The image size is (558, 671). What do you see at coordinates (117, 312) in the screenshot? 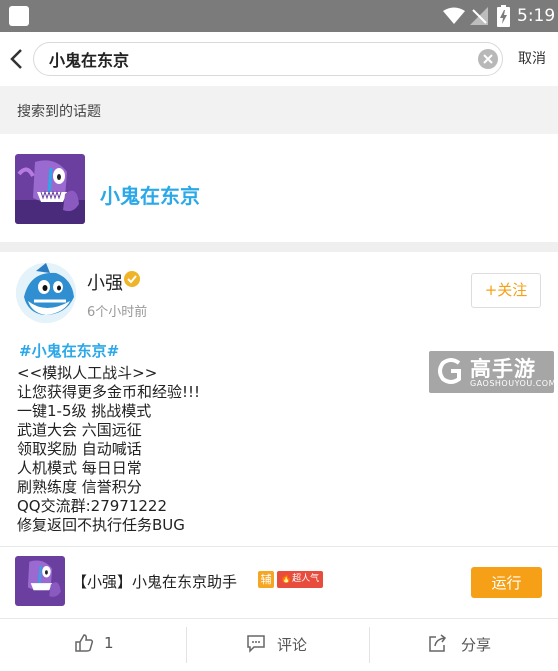
I see `post-time: 6个小时前` at bounding box center [117, 312].